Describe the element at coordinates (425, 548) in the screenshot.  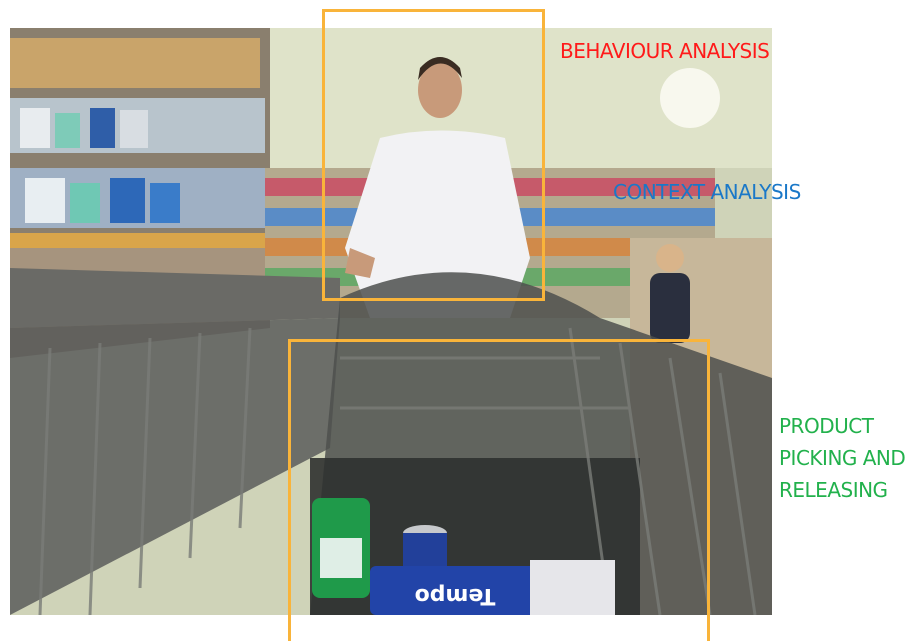
I see `product-blue-tin` at that location.